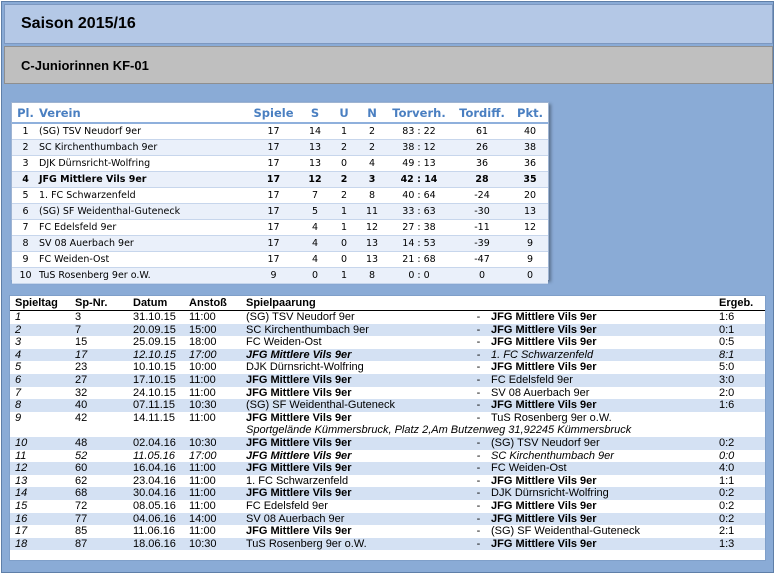  Describe the element at coordinates (600, 355) in the screenshot. I see `match-cell-away: 1. FC Schwarzenfeld` at that location.